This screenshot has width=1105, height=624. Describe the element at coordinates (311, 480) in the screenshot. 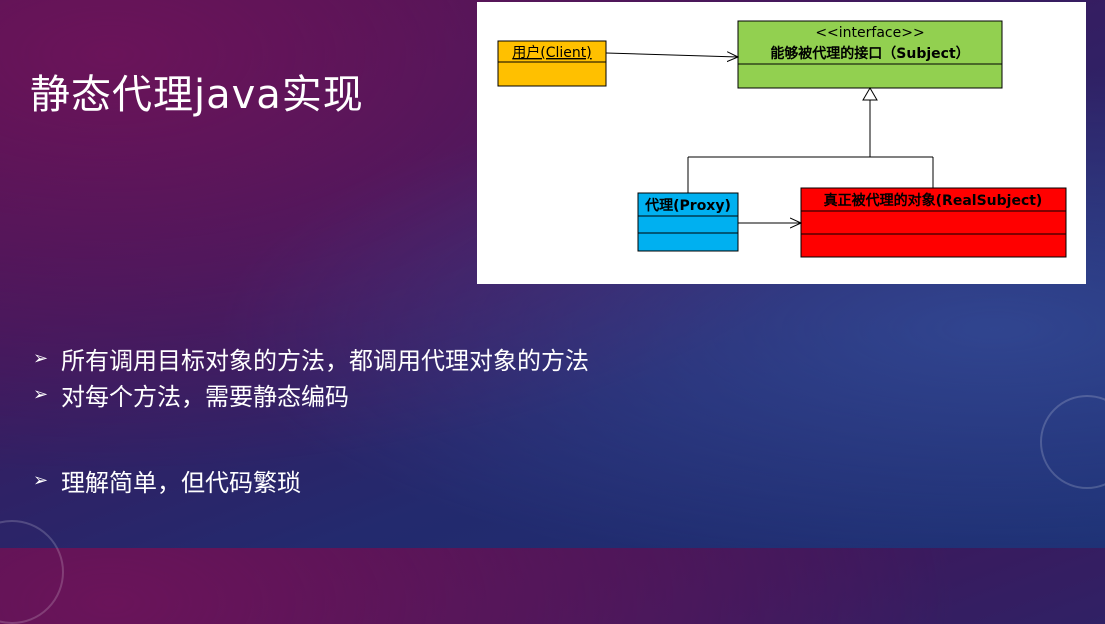

I see `bullet-item: ➢ 理解简单，但代码繁琐` at that location.